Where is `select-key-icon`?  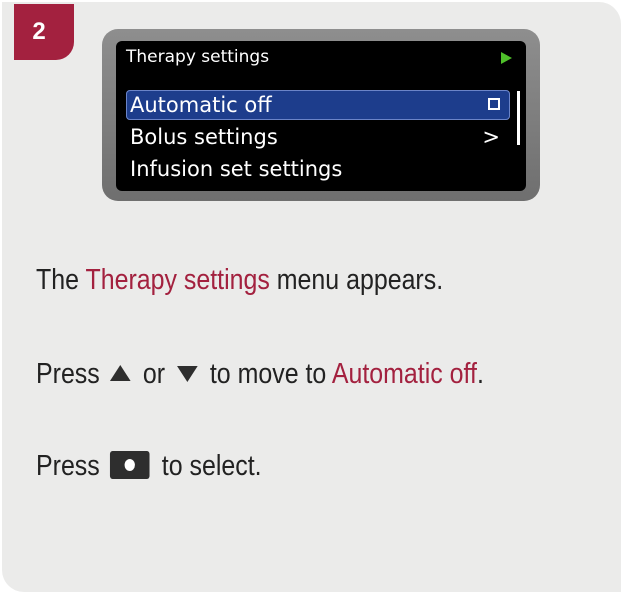 select-key-icon is located at coordinates (130, 465).